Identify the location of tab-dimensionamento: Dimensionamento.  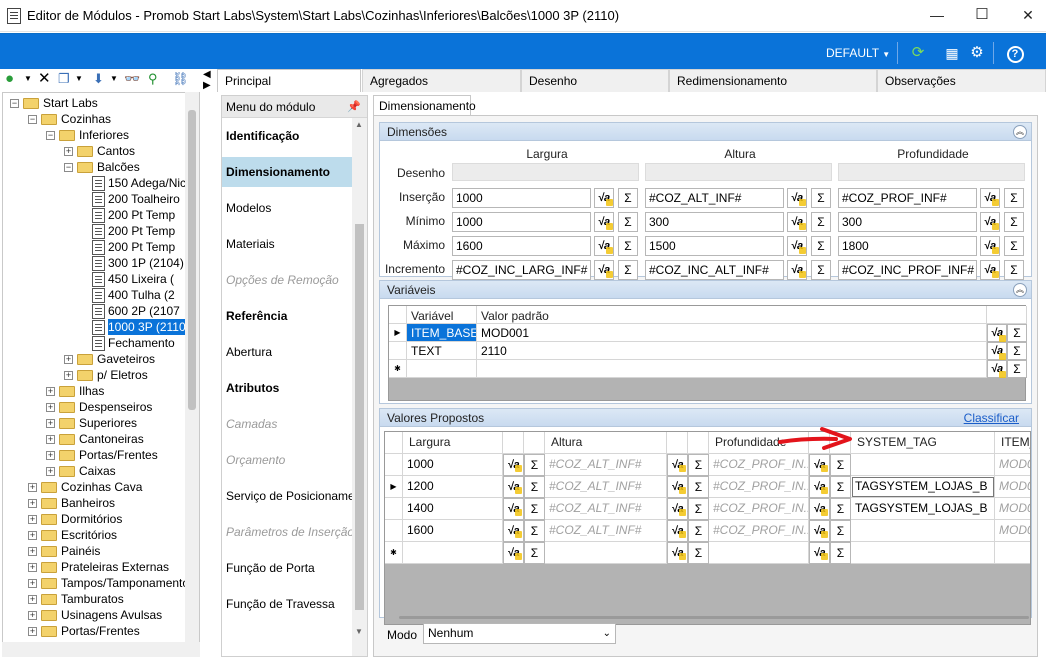
(424, 105).